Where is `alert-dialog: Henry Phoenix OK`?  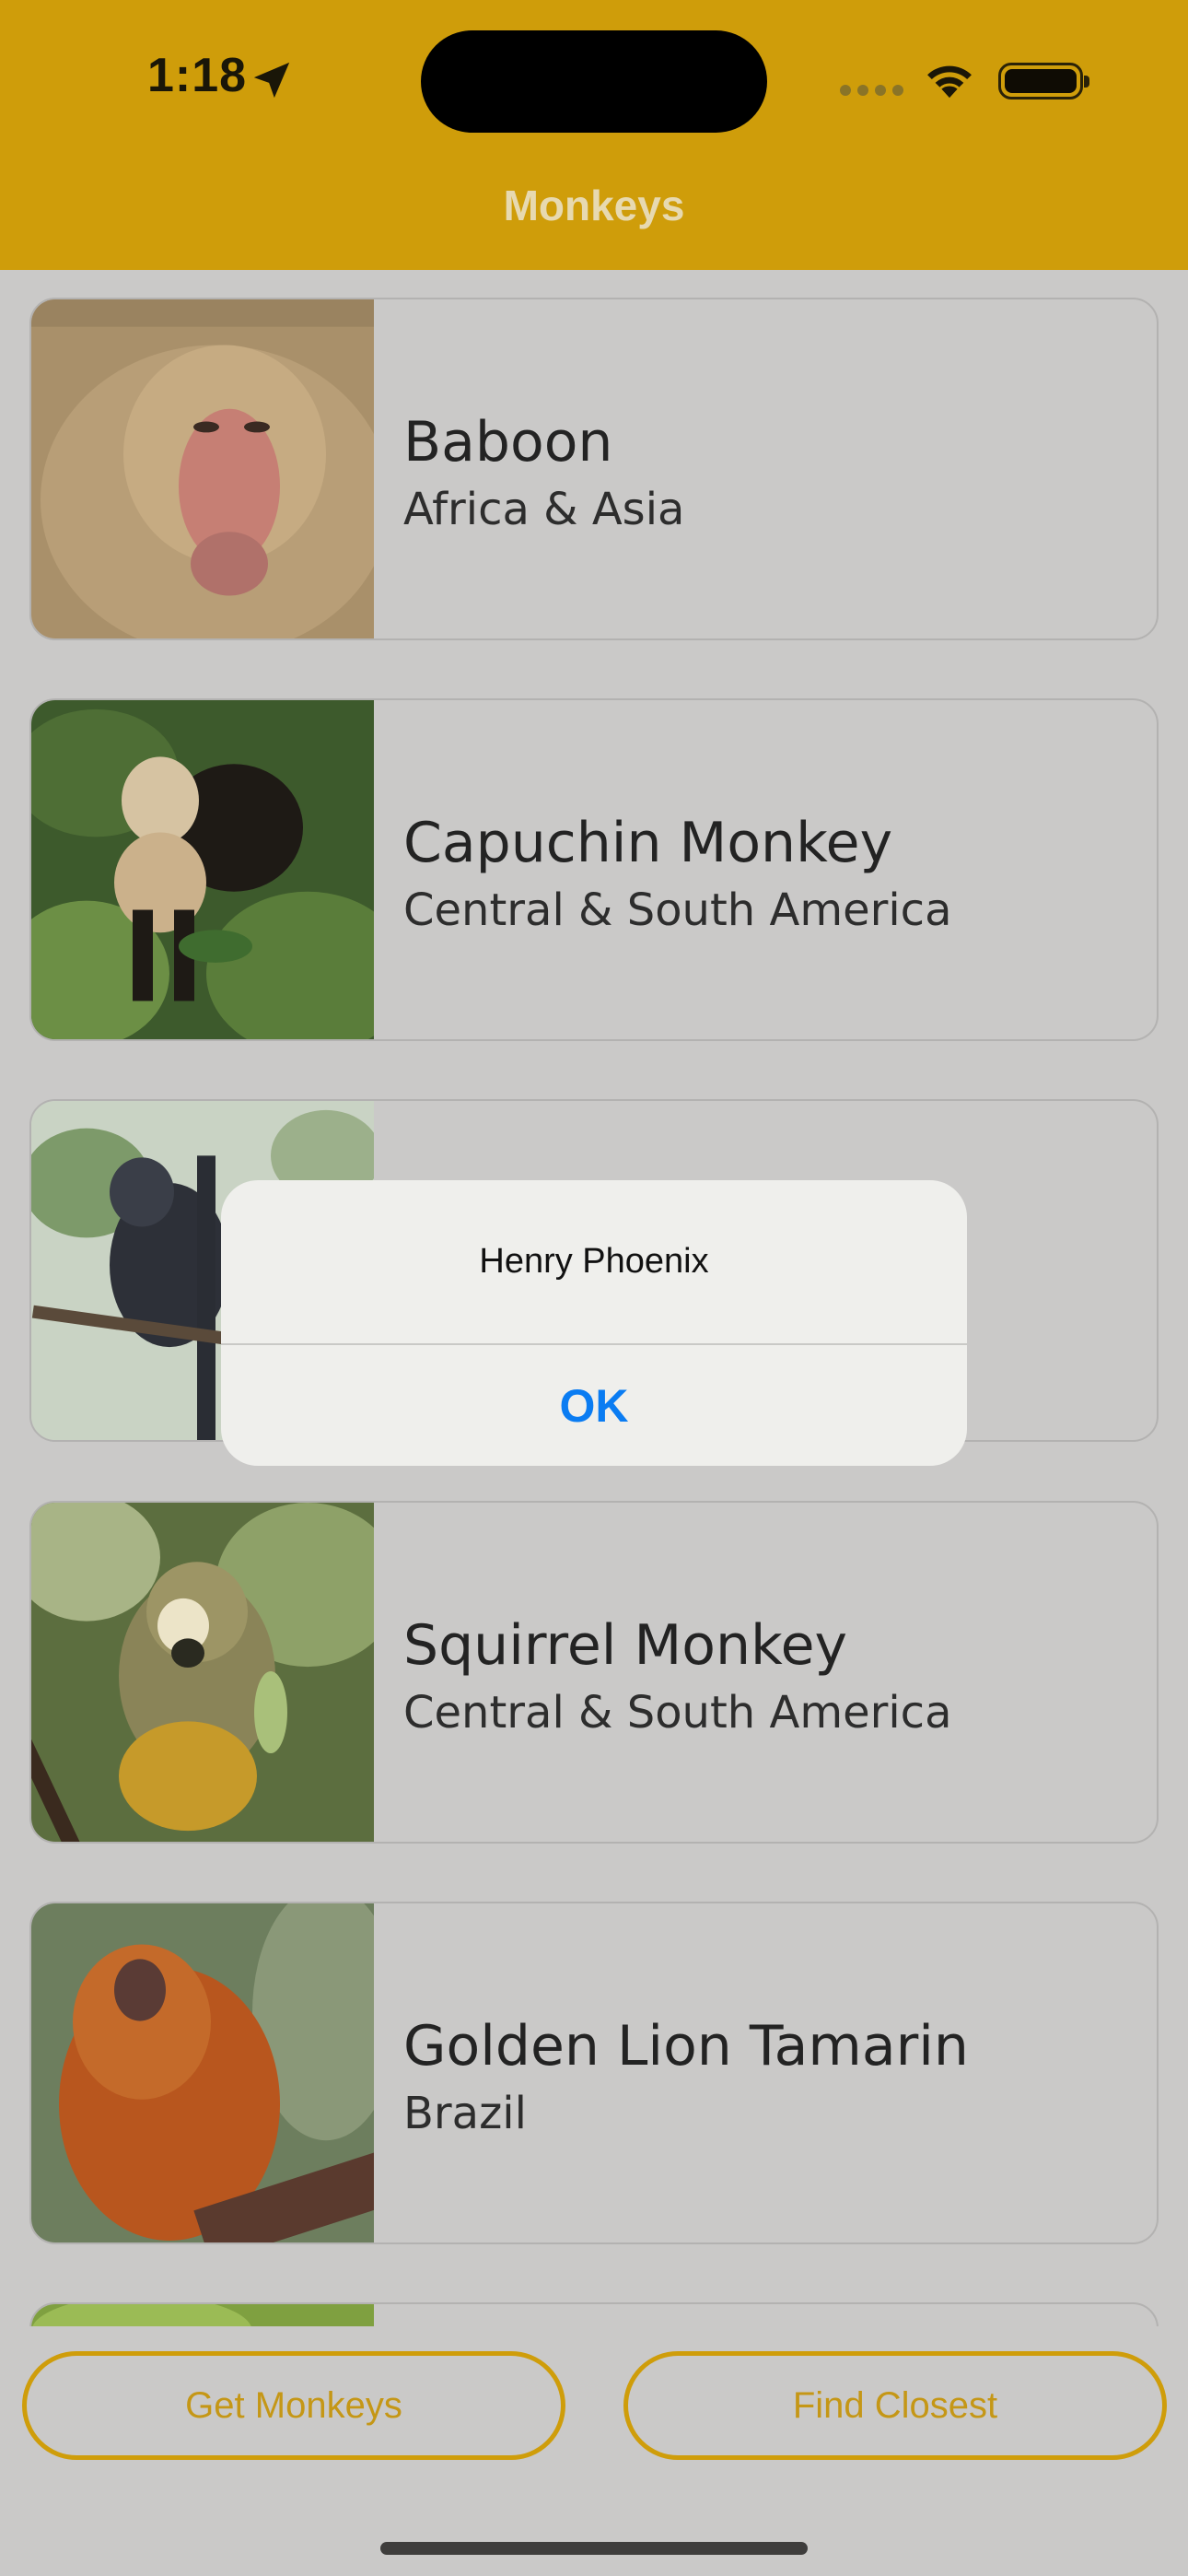
alert-dialog: Henry Phoenix OK is located at coordinates (594, 1323).